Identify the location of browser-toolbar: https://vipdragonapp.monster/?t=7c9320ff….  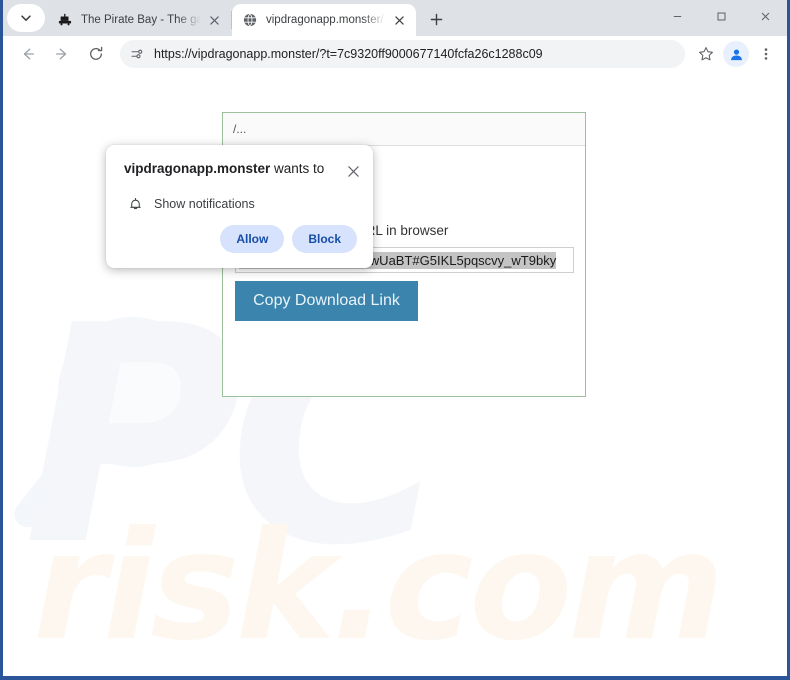
(395, 54).